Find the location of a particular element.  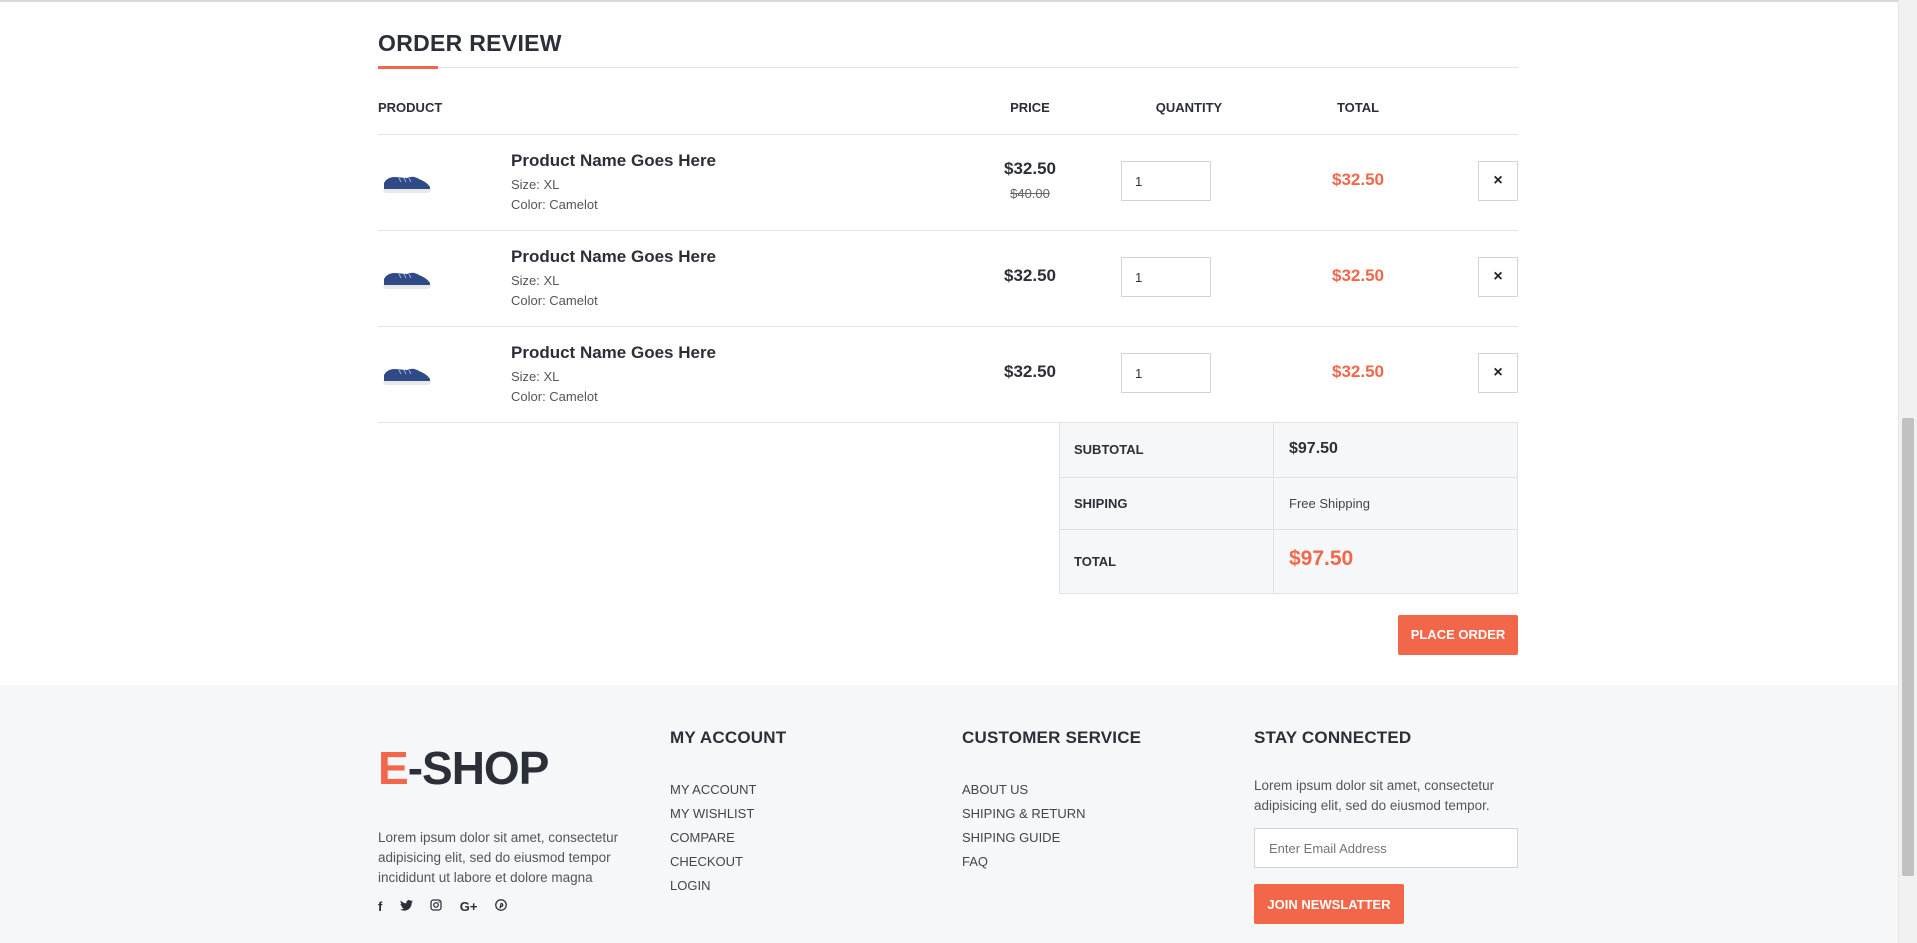

facebook-icon: f is located at coordinates (380, 906).